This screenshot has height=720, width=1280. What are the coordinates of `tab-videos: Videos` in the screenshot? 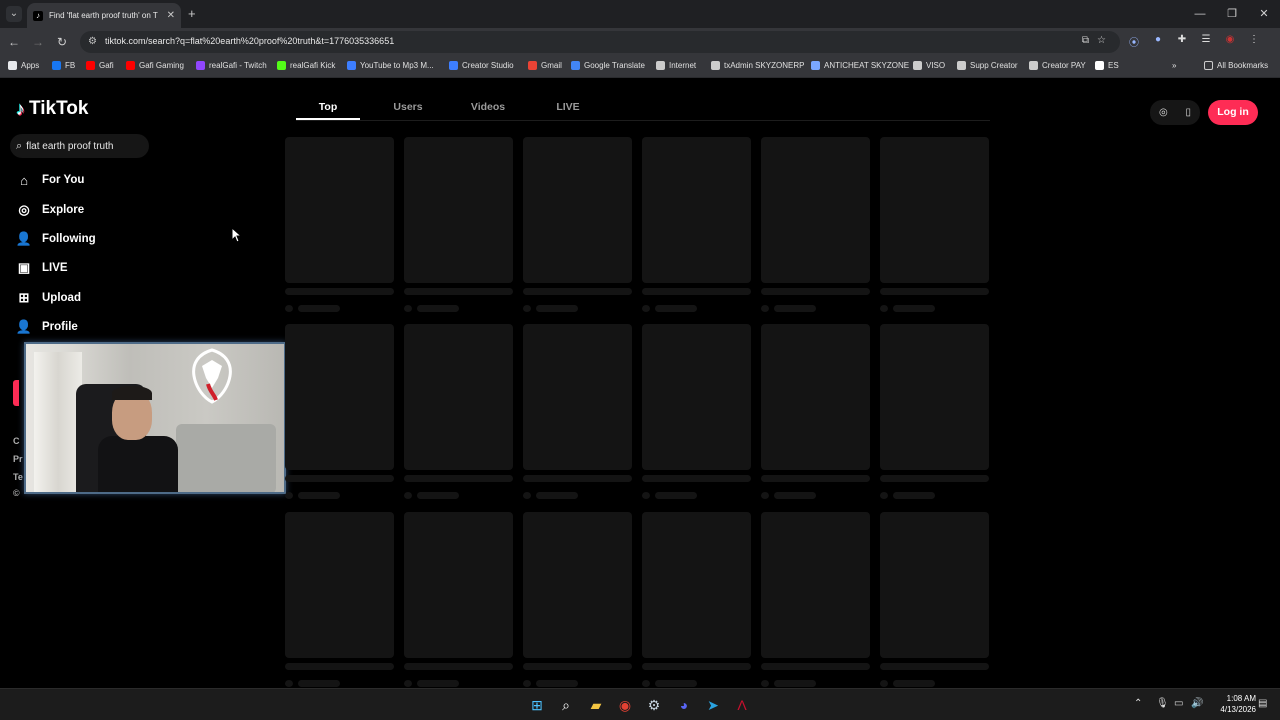 It's located at (488, 107).